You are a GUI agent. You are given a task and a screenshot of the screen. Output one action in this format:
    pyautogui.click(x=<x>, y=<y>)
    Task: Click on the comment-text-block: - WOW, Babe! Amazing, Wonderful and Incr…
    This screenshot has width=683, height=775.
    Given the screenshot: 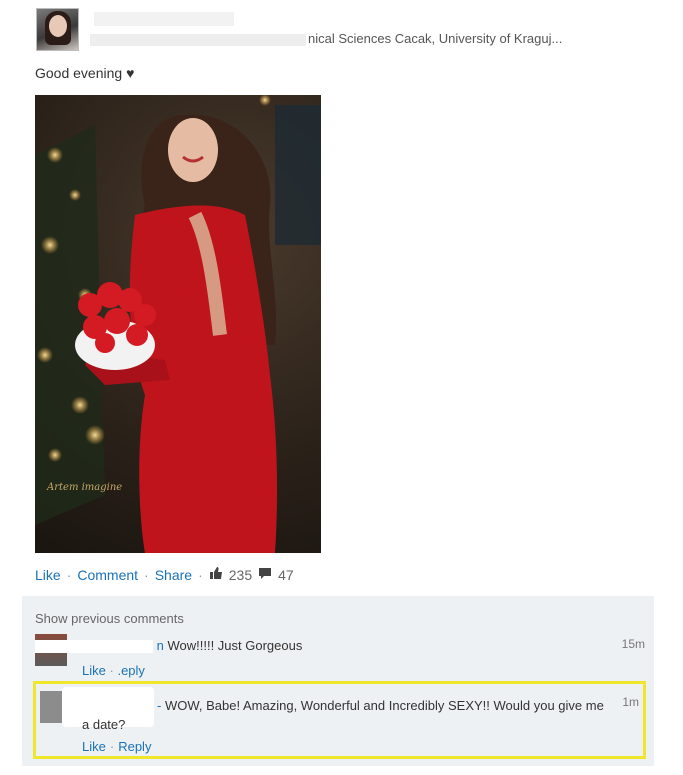 What is the action you would take?
    pyautogui.click(x=347, y=715)
    